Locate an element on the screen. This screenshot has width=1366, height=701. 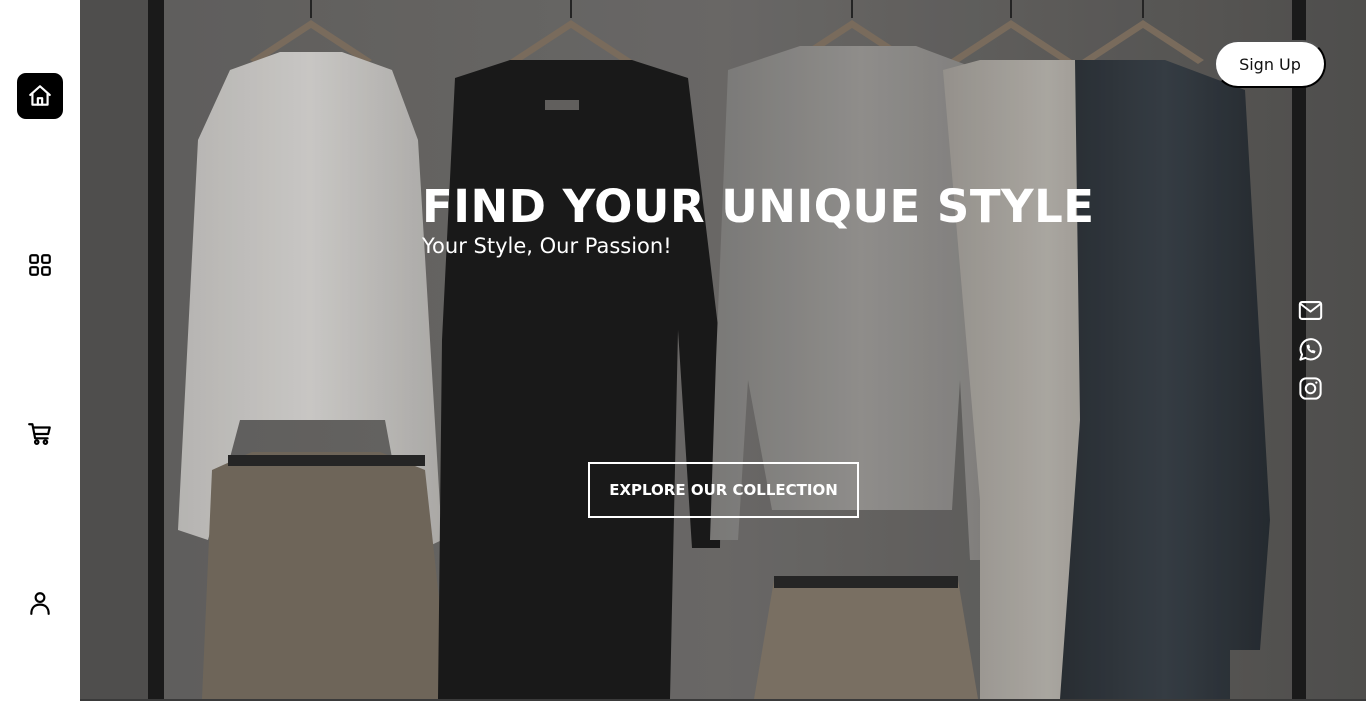
hero-subtitle: Your Style, Our Passion! is located at coordinates (547, 246).